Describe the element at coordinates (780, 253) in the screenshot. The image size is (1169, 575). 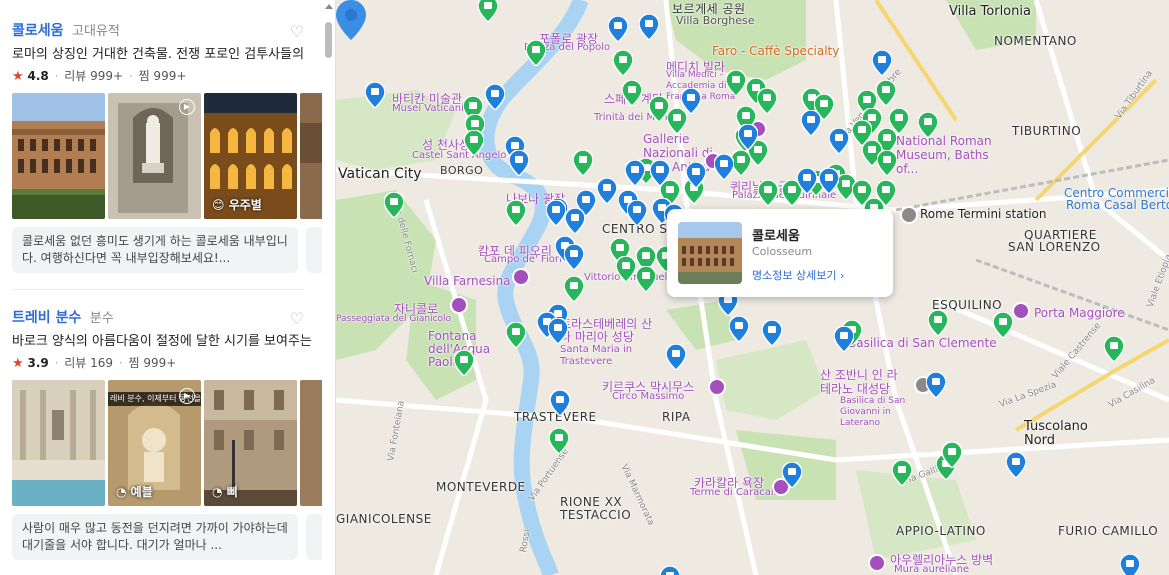
I see `place-popup: 콜로세움 Colosseum 명소정보 상세보기 ›` at that location.